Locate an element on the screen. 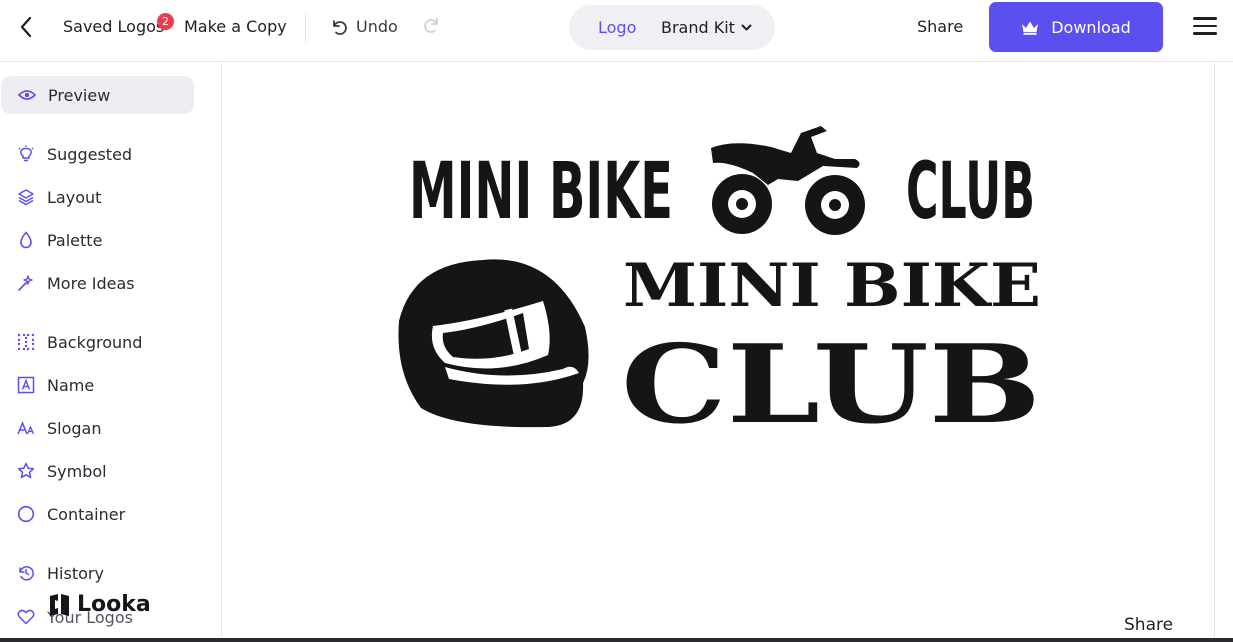 The width and height of the screenshot is (1233, 642). bottom-edge-bar is located at coordinates (616, 640).